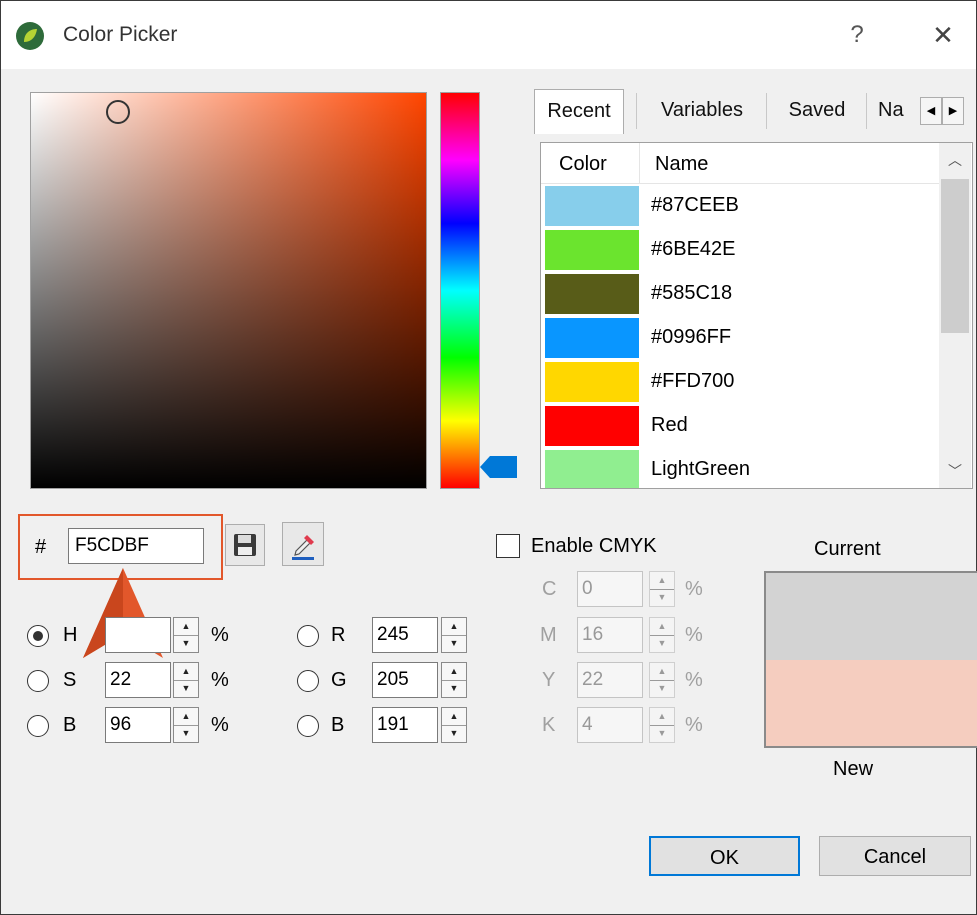 The height and width of the screenshot is (915, 977). What do you see at coordinates (931, 111) in the screenshot?
I see `tab-scroll-left-icon: ◀` at bounding box center [931, 111].